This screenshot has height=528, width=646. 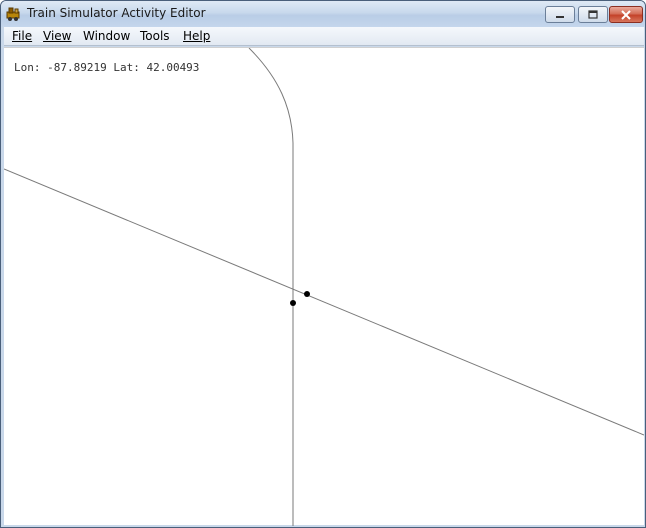 I want to click on minimize-button, so click(x=560, y=14).